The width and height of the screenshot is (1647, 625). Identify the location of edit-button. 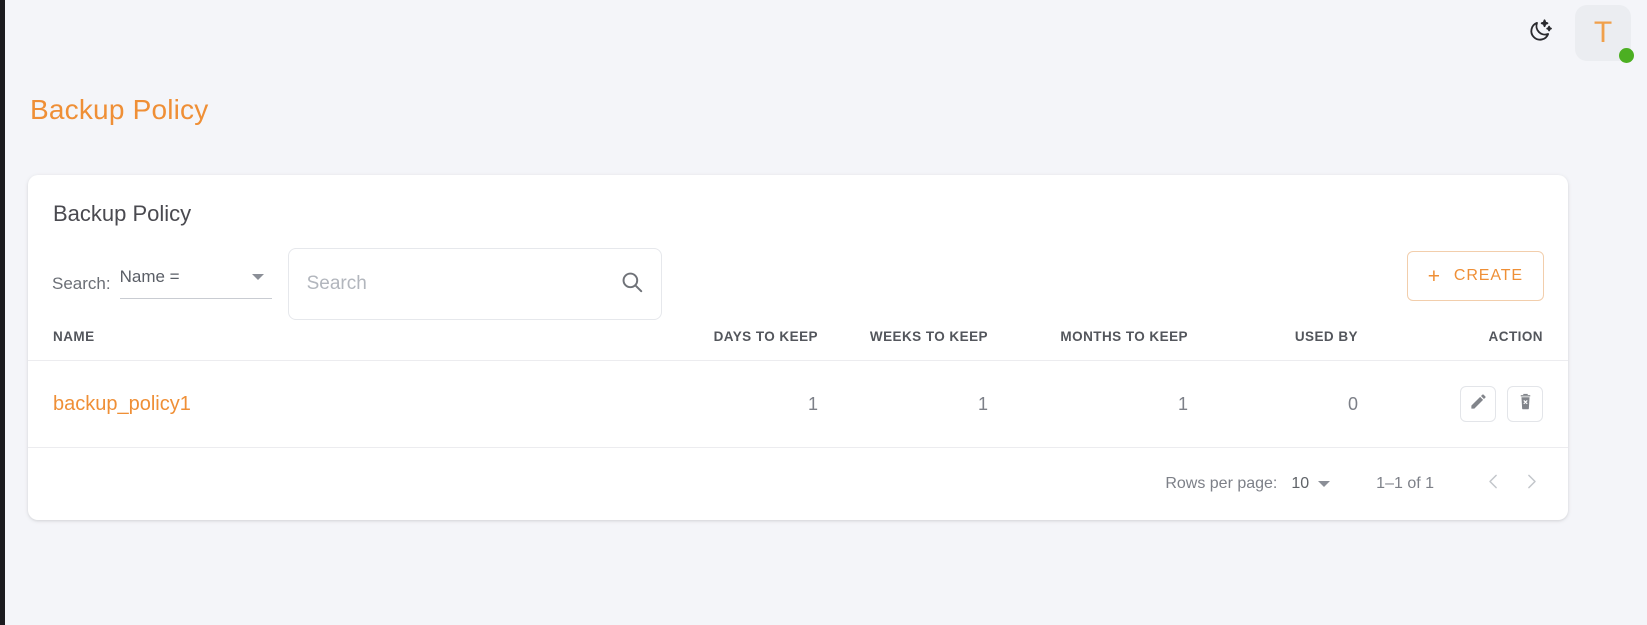
(1478, 404).